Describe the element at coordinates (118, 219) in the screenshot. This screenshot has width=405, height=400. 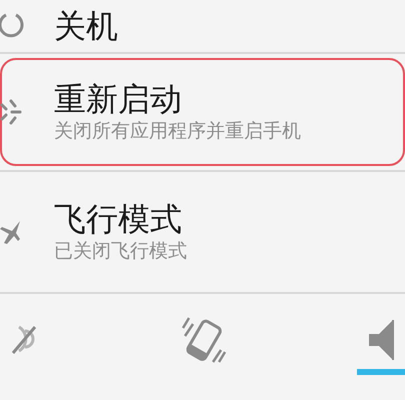
I see `item-title: 飞行模式` at that location.